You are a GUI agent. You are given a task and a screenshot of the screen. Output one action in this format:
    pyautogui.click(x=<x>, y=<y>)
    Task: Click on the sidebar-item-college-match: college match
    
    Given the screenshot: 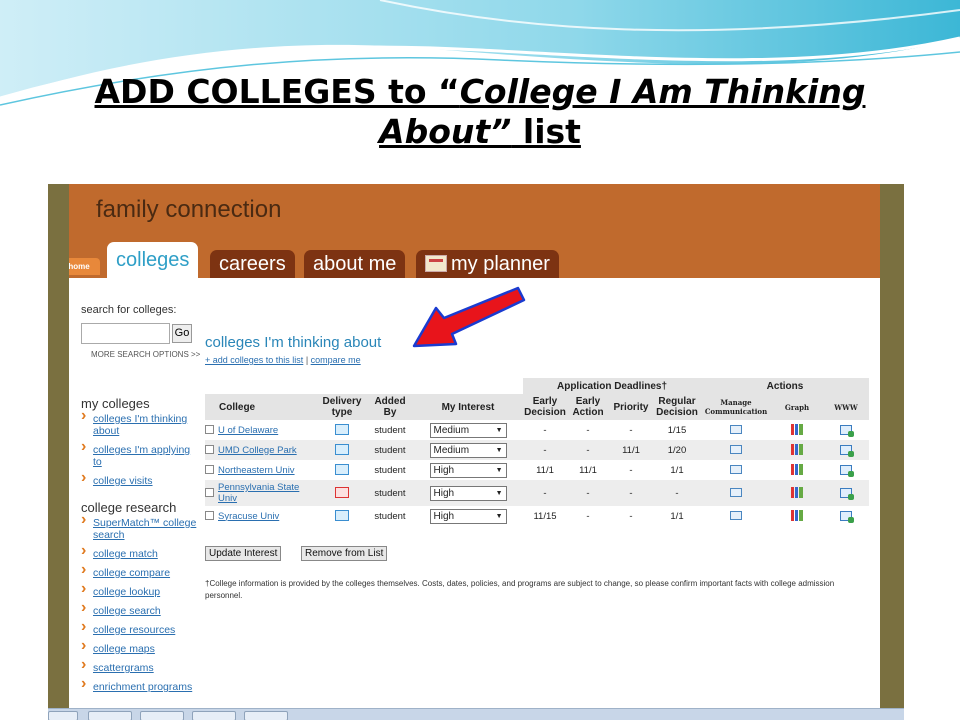 What is the action you would take?
    pyautogui.click(x=141, y=552)
    